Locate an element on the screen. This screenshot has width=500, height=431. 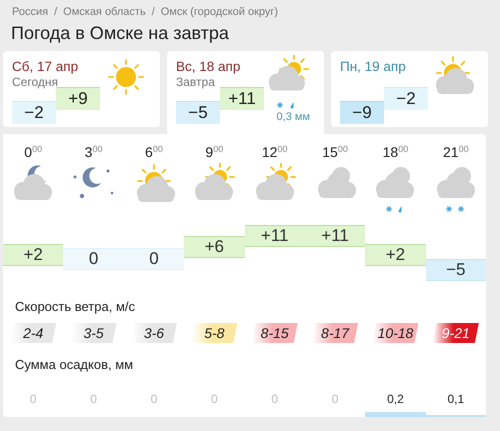
page-title: Погода в Омске на завтра is located at coordinates (120, 33).